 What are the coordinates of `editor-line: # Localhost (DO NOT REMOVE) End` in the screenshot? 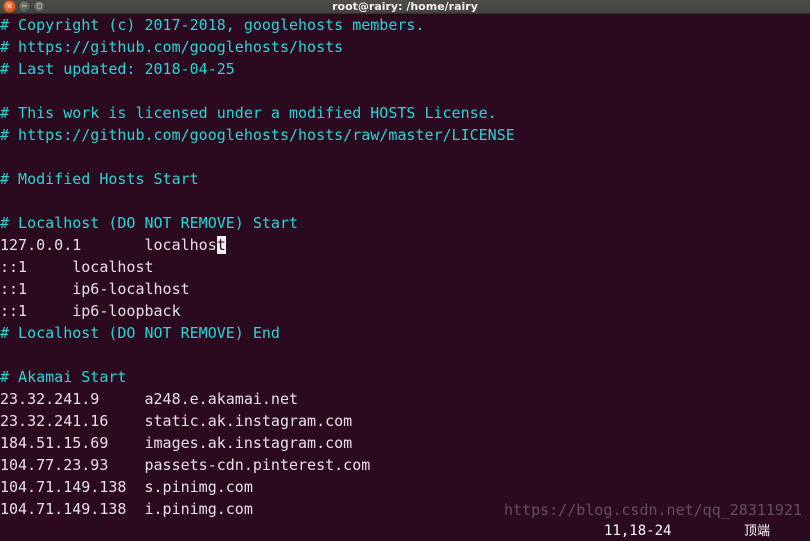 It's located at (405, 333).